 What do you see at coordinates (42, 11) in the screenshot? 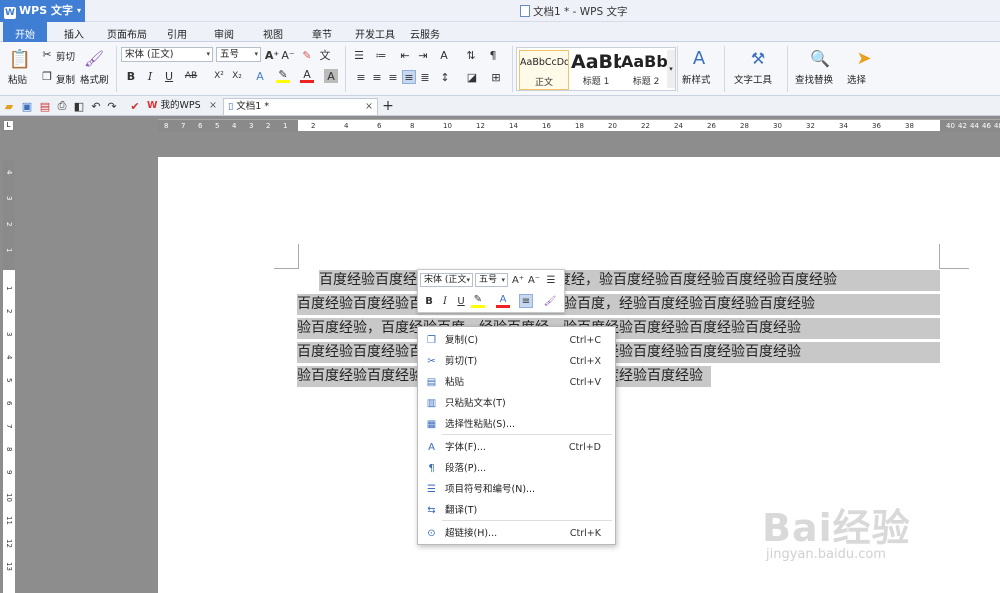
I see `wps-app-menu-button: W WPS 文字 ▾` at bounding box center [42, 11].